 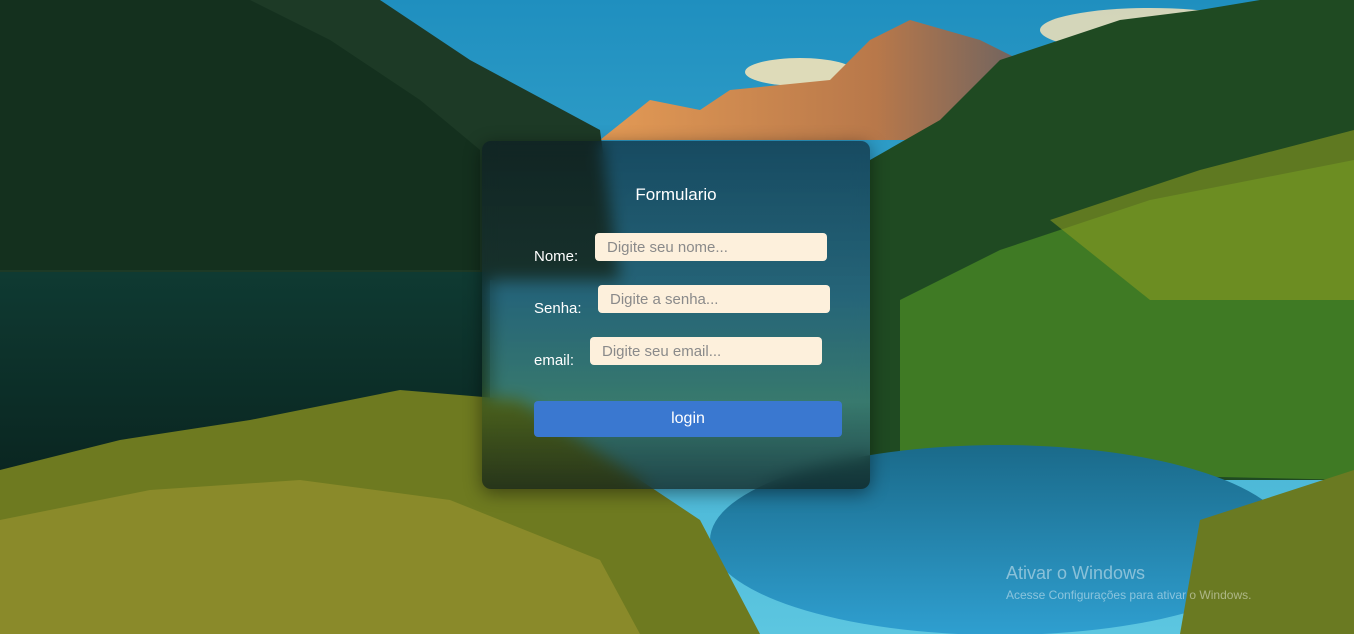 What do you see at coordinates (714, 299) in the screenshot?
I see `password-input` at bounding box center [714, 299].